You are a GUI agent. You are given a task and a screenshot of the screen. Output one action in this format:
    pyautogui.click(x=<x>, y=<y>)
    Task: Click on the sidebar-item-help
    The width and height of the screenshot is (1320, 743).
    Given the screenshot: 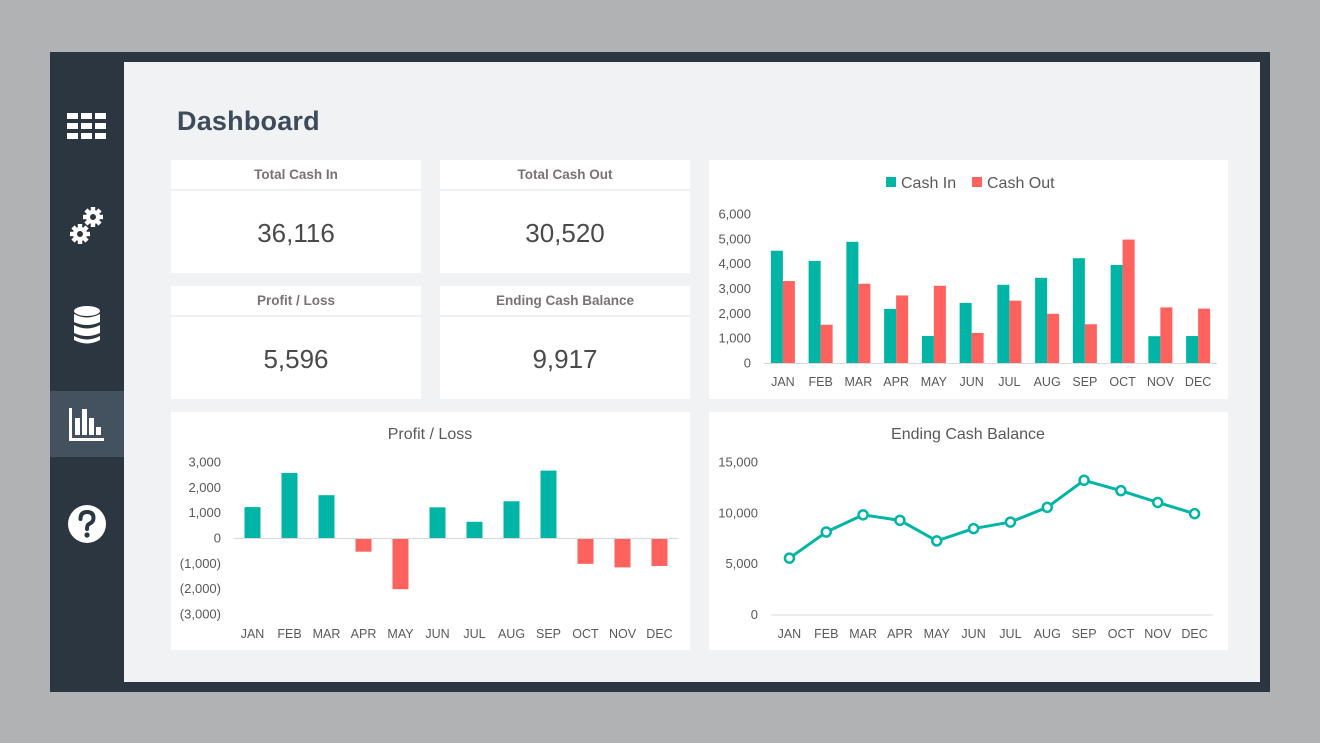 What is the action you would take?
    pyautogui.click(x=87, y=524)
    